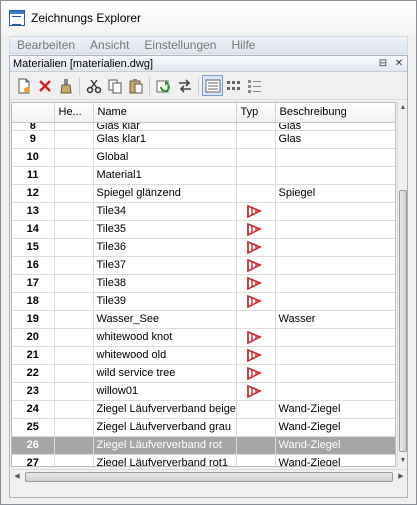  Describe the element at coordinates (33, 247) in the screenshot. I see `row-number-cell: 15` at that location.